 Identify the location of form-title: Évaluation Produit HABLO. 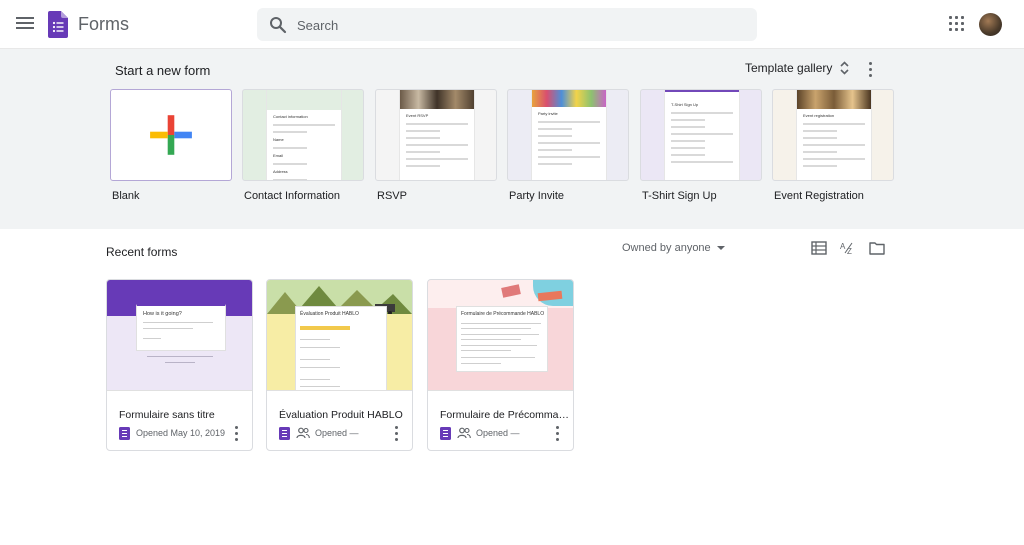
(341, 415).